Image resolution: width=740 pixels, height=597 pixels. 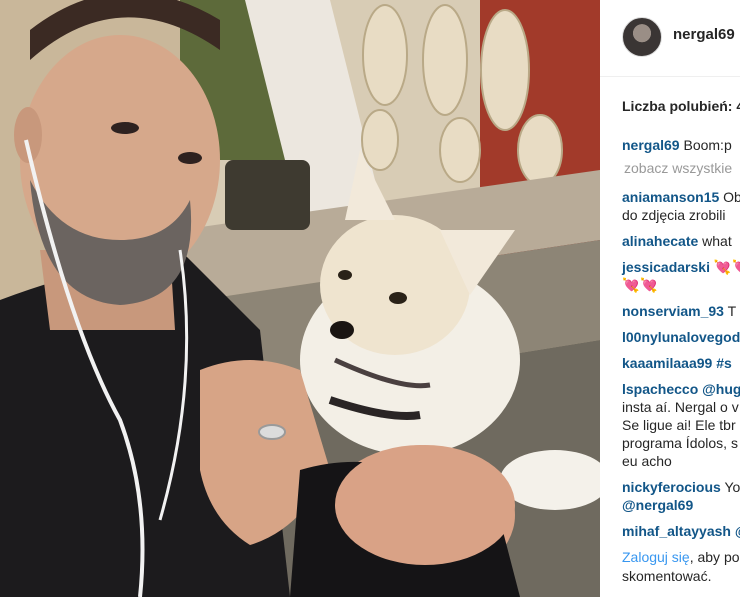 What do you see at coordinates (732, 311) in the screenshot?
I see `comment-text: T` at bounding box center [732, 311].